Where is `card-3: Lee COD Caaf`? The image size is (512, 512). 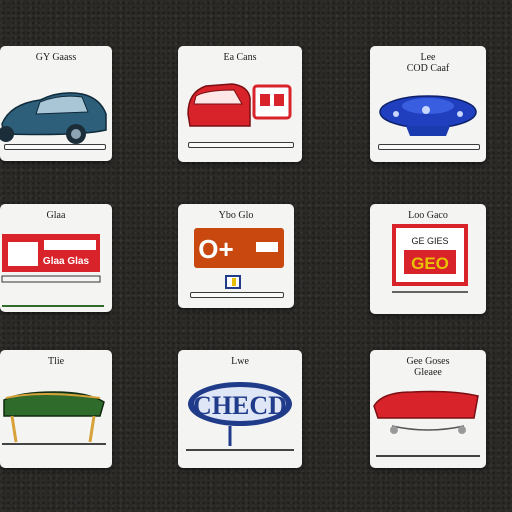
card-3: Lee COD Caaf is located at coordinates (428, 104).